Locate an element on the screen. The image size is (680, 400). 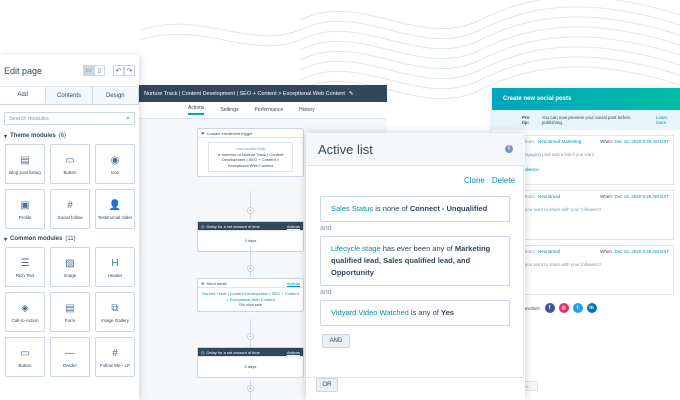
filter-value: Connect - Unqualified is located at coordinates (448, 208).